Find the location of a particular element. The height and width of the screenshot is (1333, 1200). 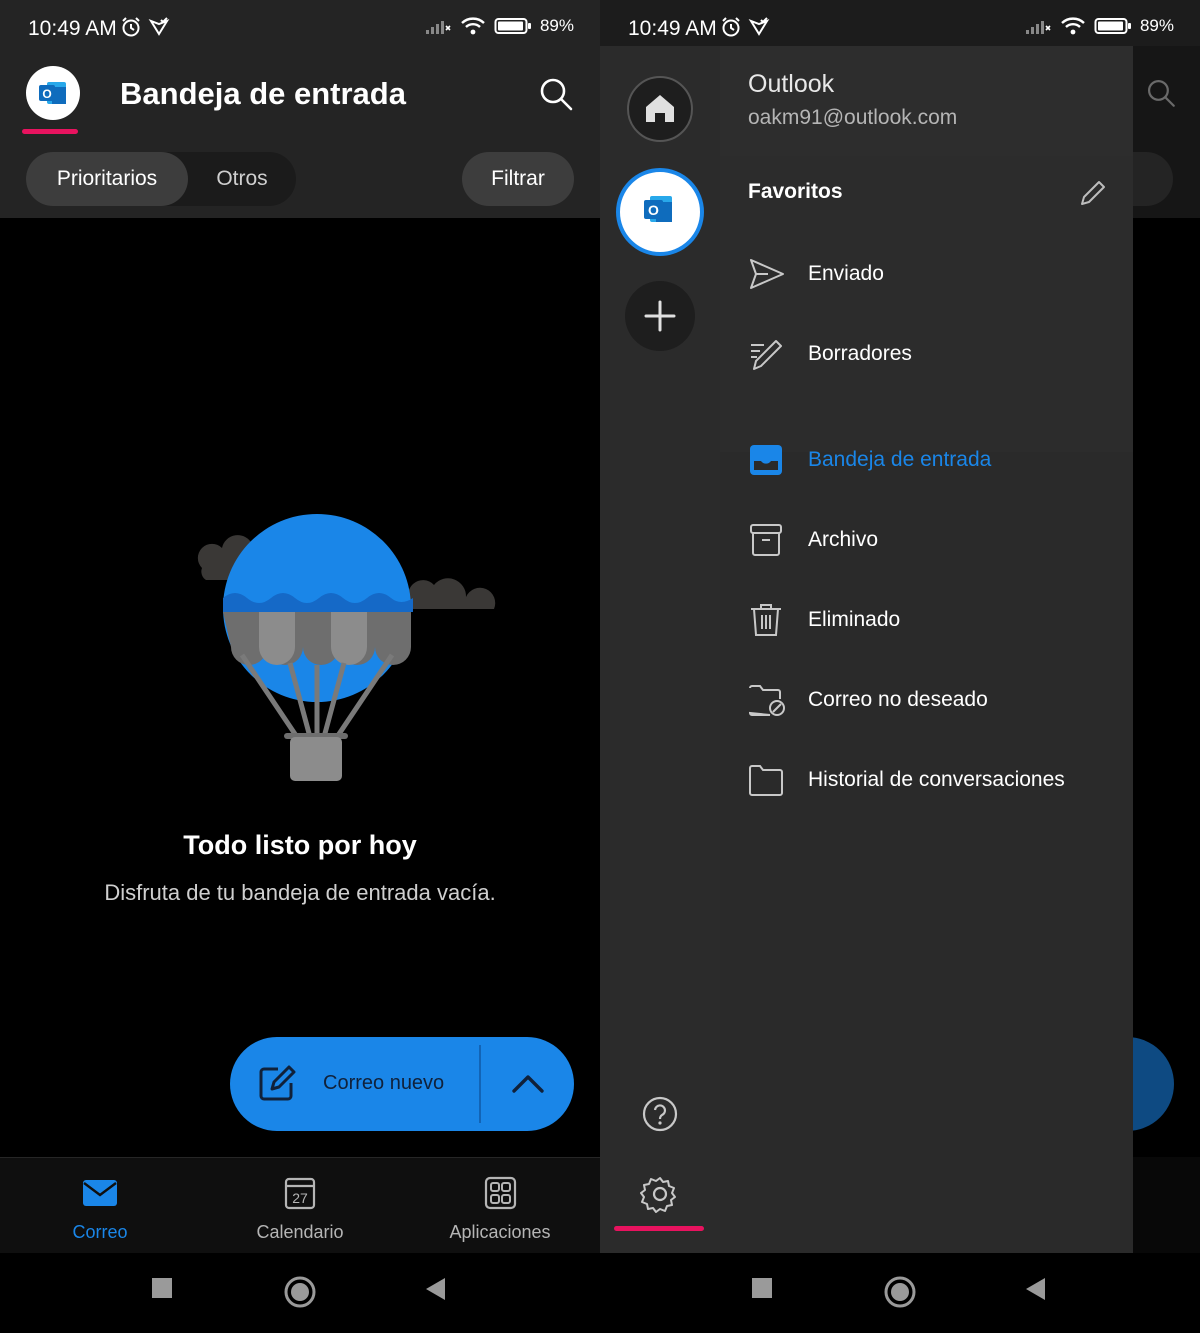

folder-sent: Enviado is located at coordinates (938, 274).